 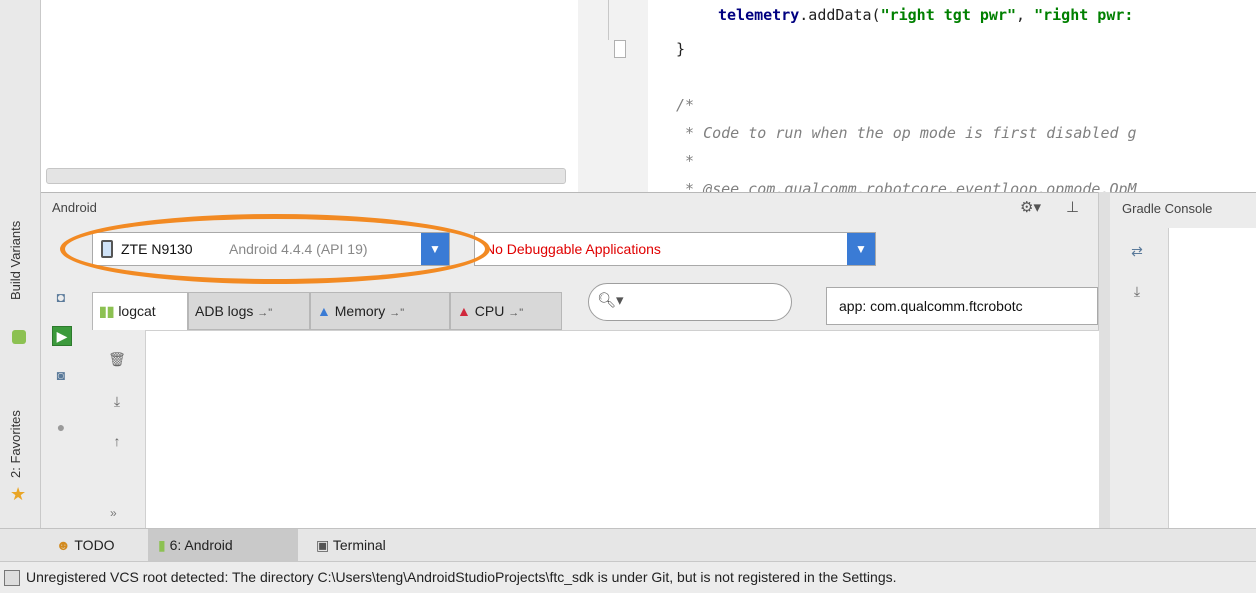 What do you see at coordinates (162, 545) in the screenshot?
I see `android-icon: ▮` at bounding box center [162, 545].